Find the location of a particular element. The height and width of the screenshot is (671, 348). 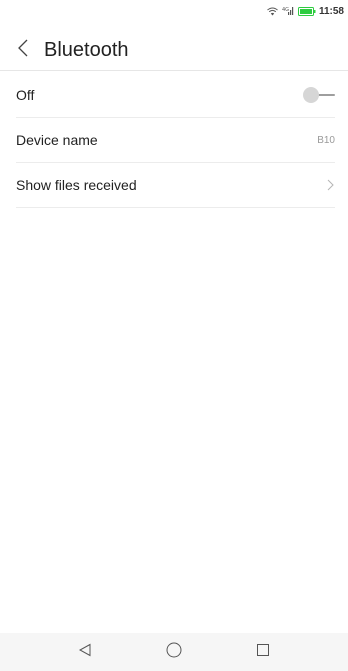

signal-icon: 4G is located at coordinates (288, 11).